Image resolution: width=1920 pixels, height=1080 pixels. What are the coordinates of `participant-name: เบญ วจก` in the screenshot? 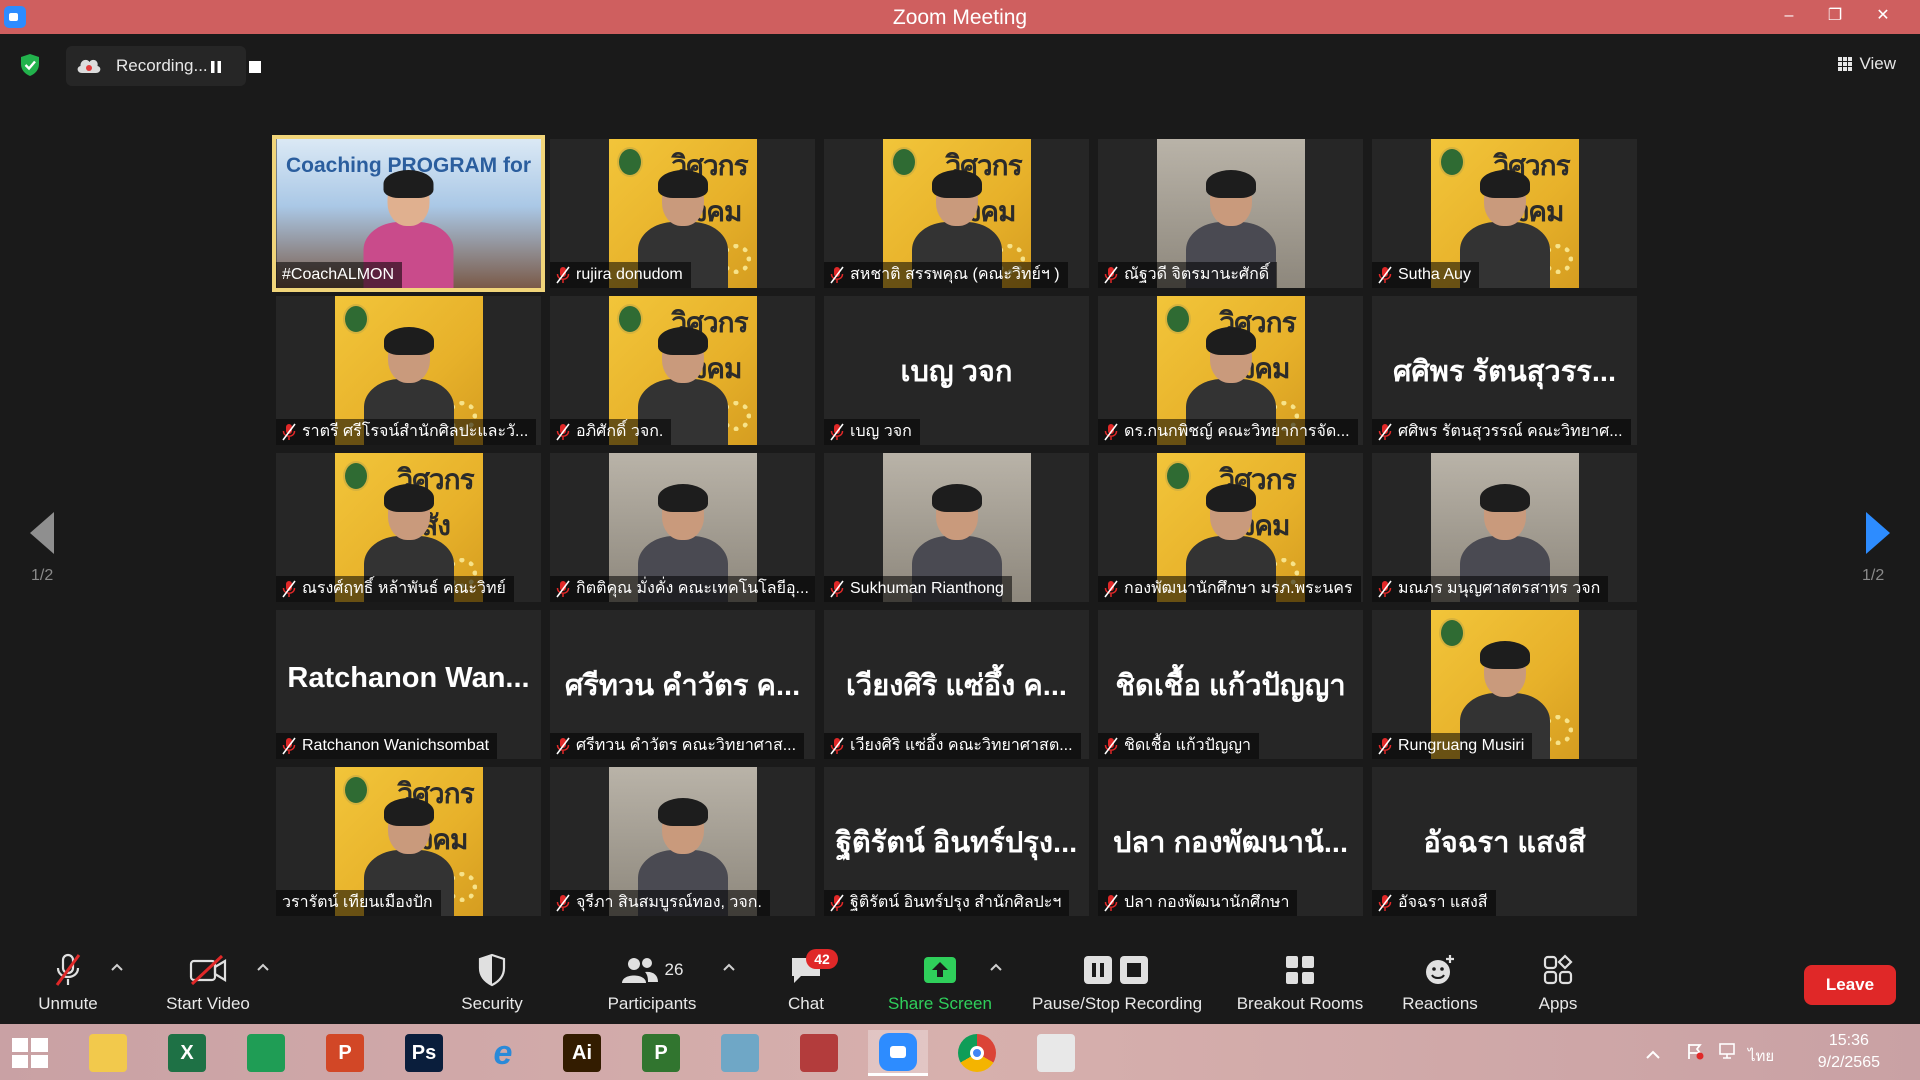 It's located at (881, 431).